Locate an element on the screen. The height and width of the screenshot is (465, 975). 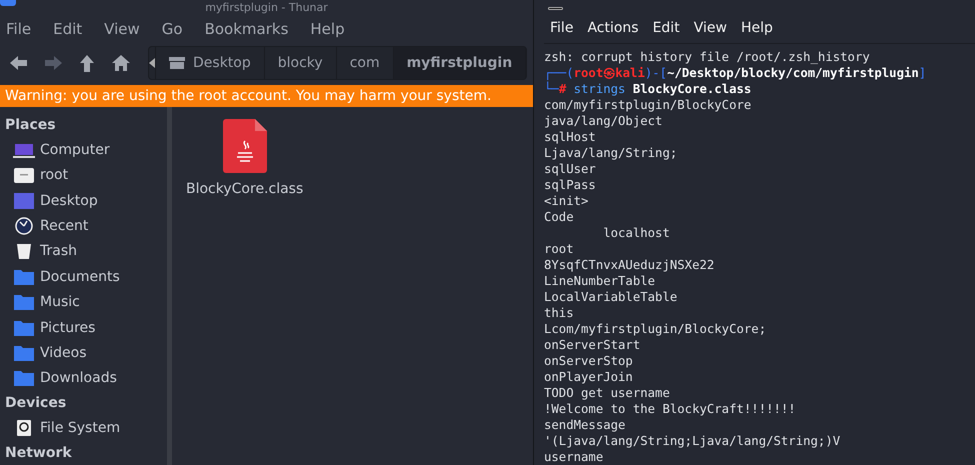
caret-icon is located at coordinates (152, 63).